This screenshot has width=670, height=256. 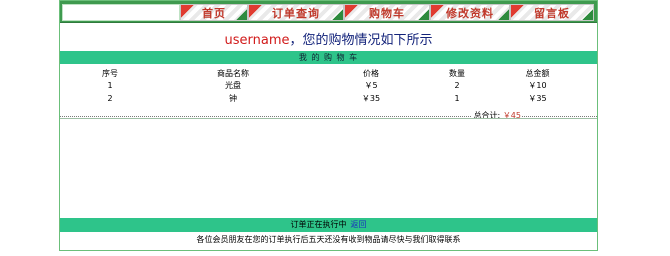 What do you see at coordinates (361, 40) in the screenshot?
I see `headline-text: ，您的购物情况如下所示` at bounding box center [361, 40].